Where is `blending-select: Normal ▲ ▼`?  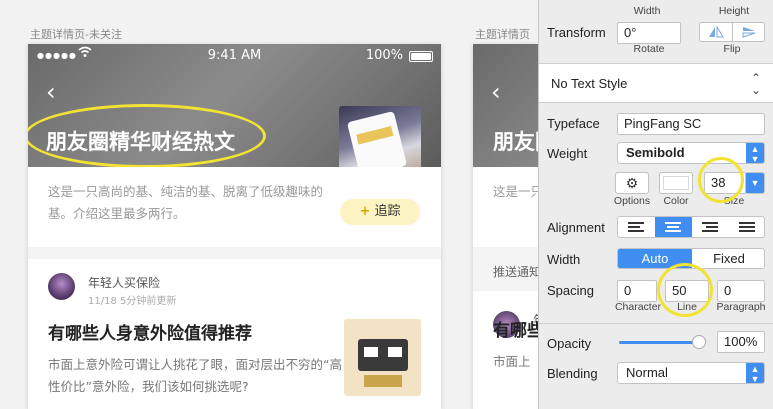
blending-select: Normal ▲ ▼ is located at coordinates (691, 373).